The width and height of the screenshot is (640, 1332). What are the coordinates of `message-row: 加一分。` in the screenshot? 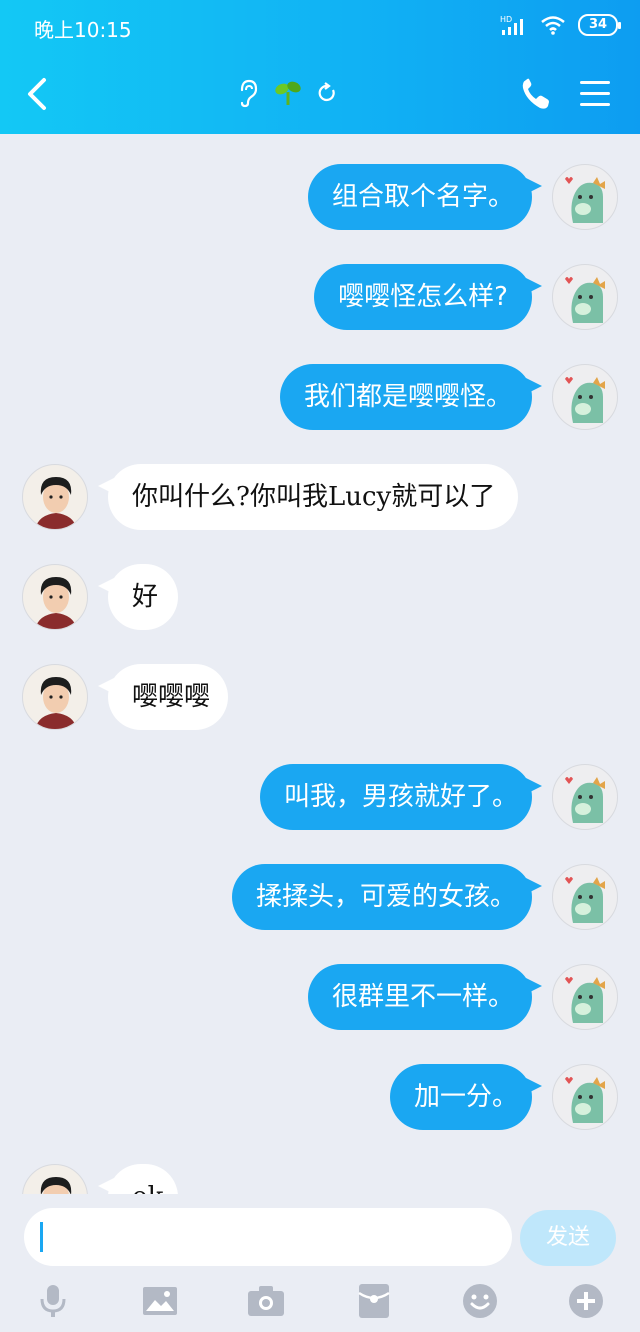 It's located at (320, 1099).